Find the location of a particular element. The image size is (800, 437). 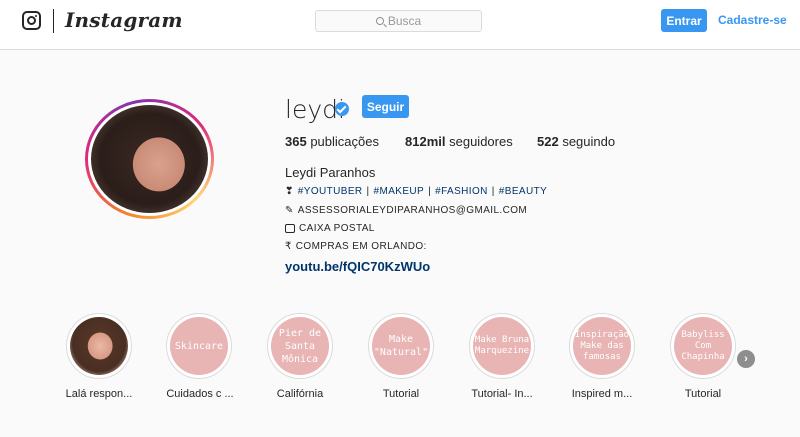

bio-shopping: COMPRAS EM ORLANDO: is located at coordinates (361, 246).